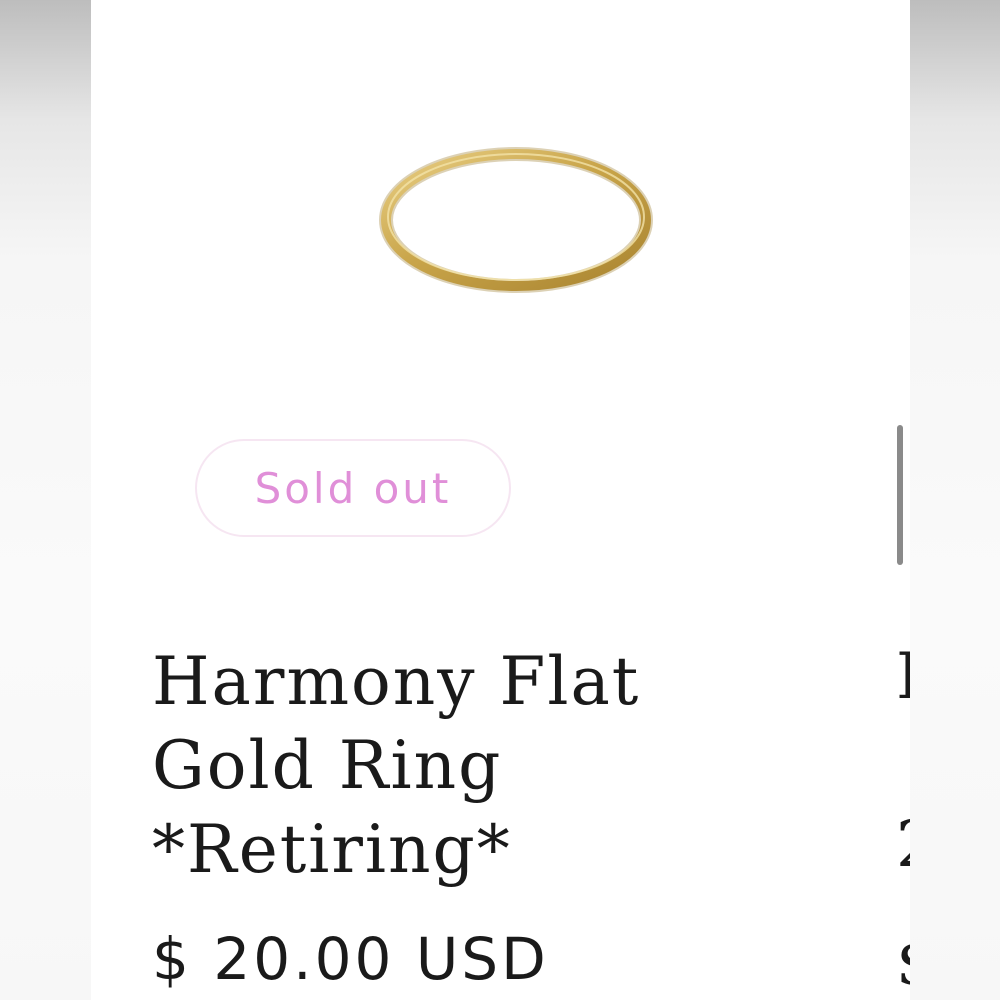 The image size is (1000, 1000). I want to click on next-card-price-fragment: $, so click(903, 963).